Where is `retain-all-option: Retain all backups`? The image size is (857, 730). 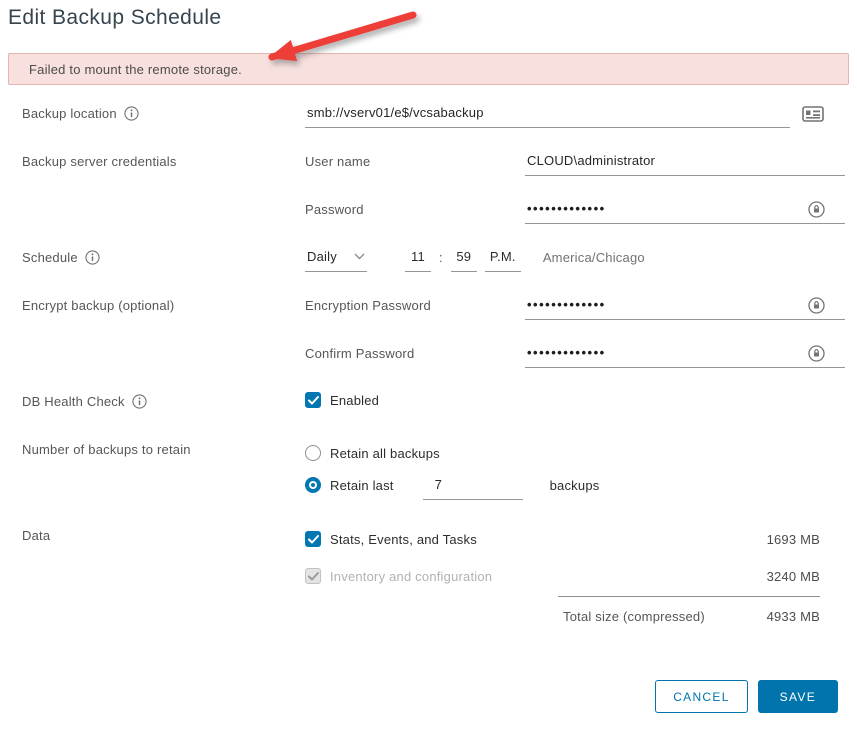 retain-all-option: Retain all backups is located at coordinates (575, 453).